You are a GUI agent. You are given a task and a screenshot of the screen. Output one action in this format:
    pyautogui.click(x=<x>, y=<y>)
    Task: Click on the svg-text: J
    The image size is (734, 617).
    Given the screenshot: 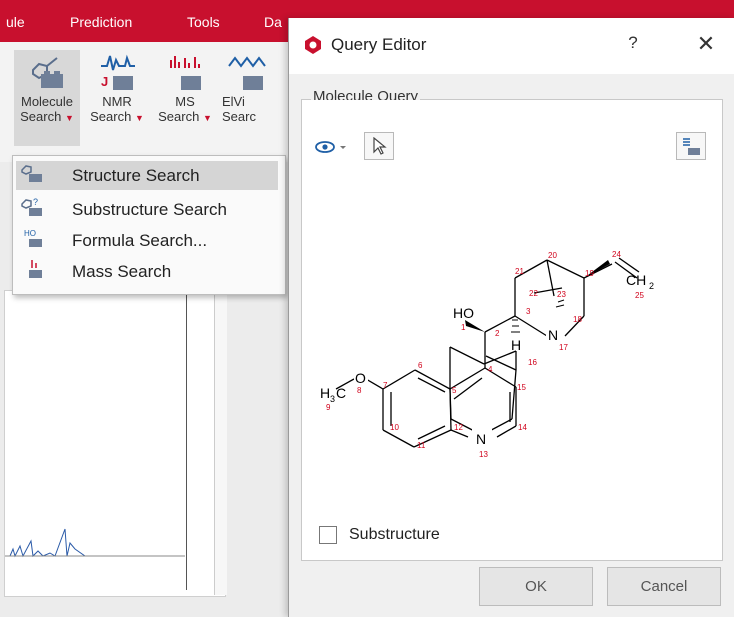 What is the action you would take?
    pyautogui.click(x=104, y=81)
    